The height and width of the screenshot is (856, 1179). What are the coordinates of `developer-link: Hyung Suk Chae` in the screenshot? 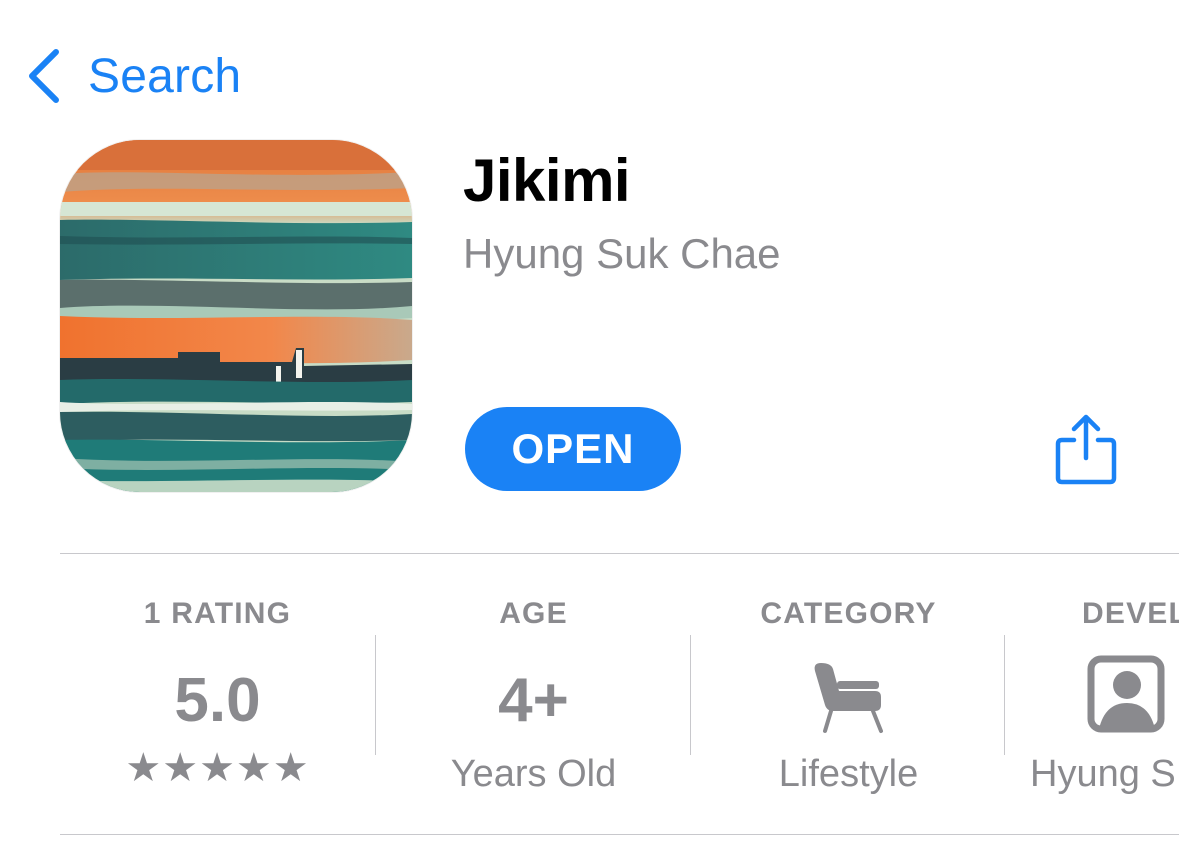 It's located at (622, 254).